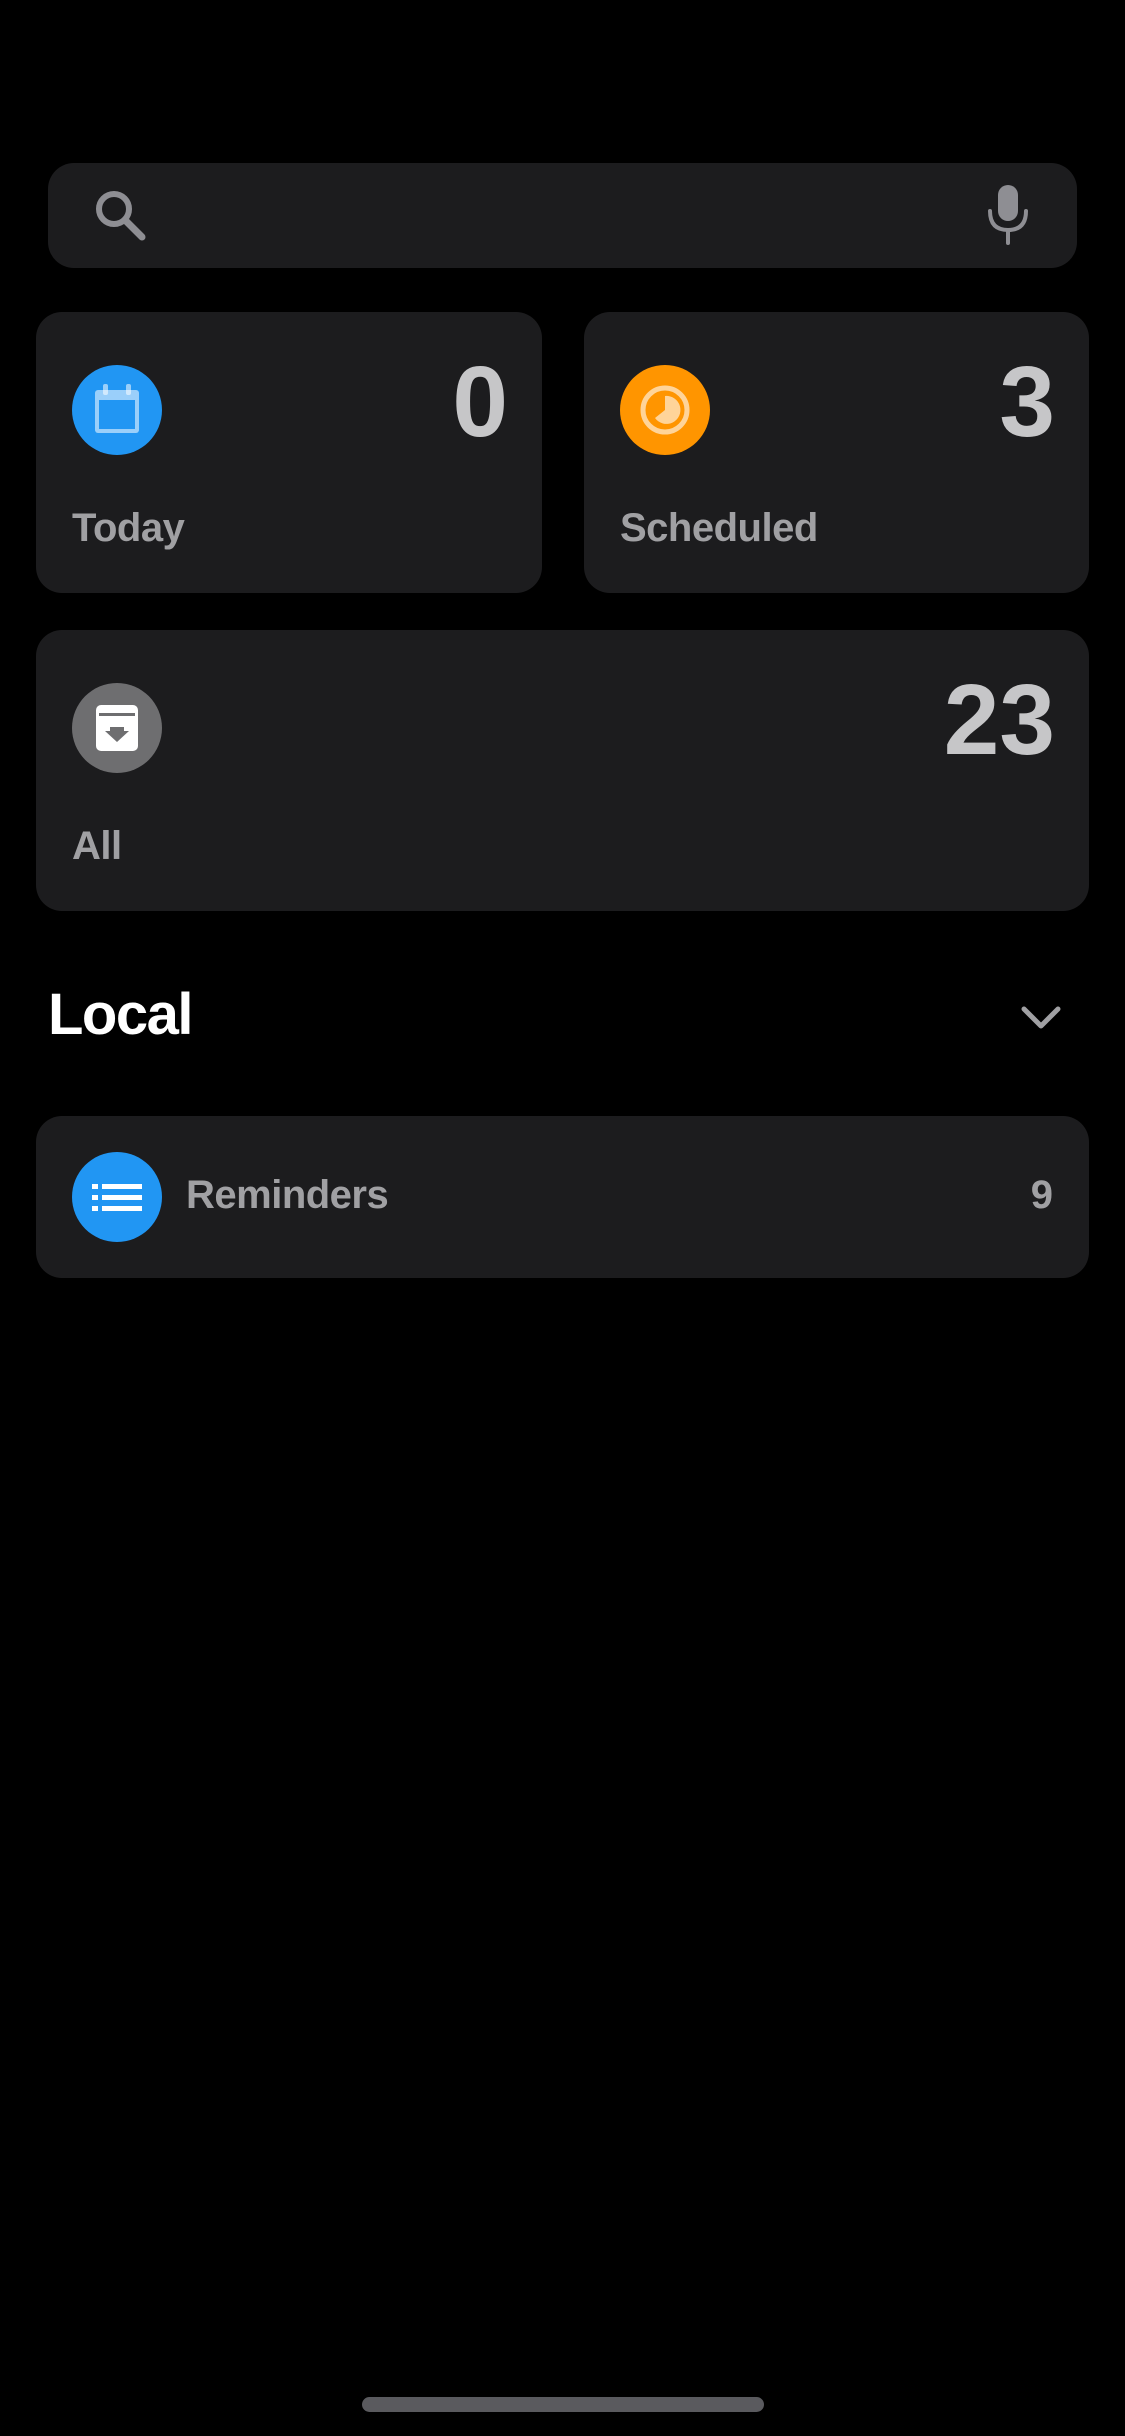 Image resolution: width=1125 pixels, height=2436 pixels. What do you see at coordinates (289, 452) in the screenshot?
I see `smart-list-today-card: 0 Today` at bounding box center [289, 452].